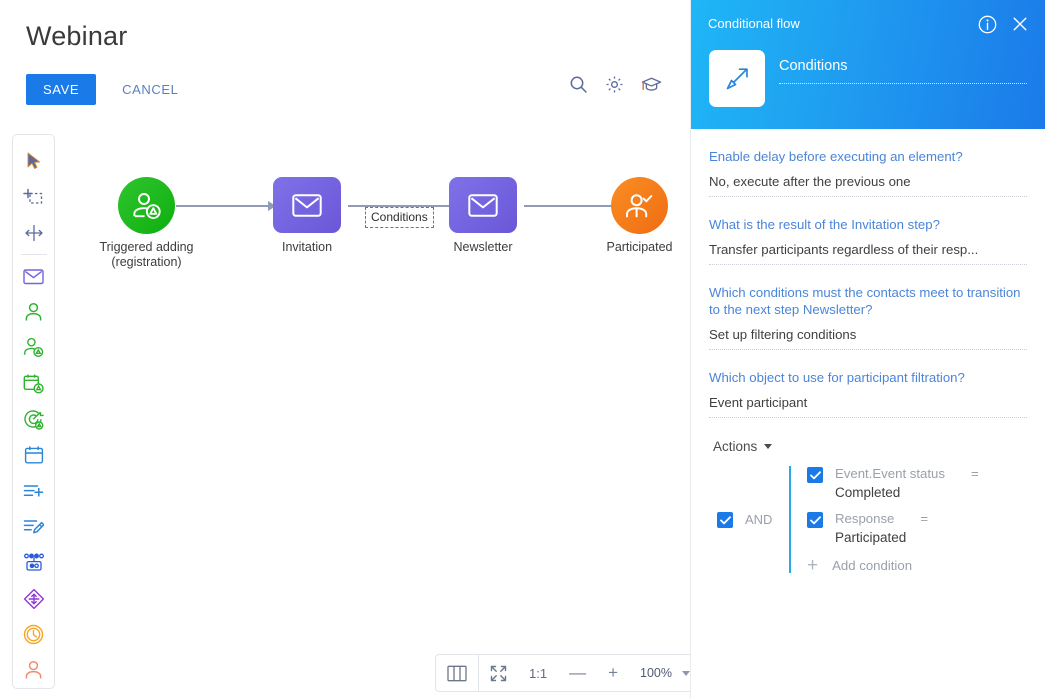  What do you see at coordinates (735, 446) in the screenshot?
I see `actions-dropdown-label: Actions` at bounding box center [735, 446].